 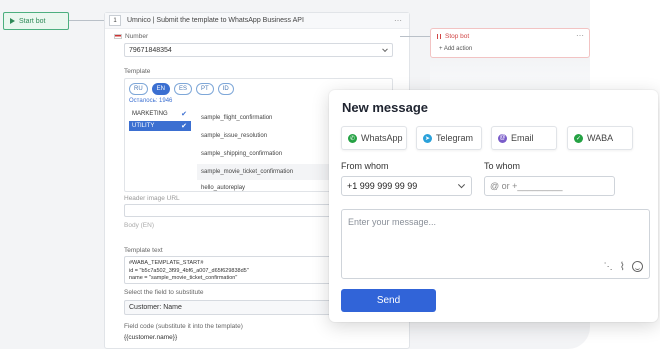 I want to click on telegram-icon: ➤, so click(x=427, y=138).